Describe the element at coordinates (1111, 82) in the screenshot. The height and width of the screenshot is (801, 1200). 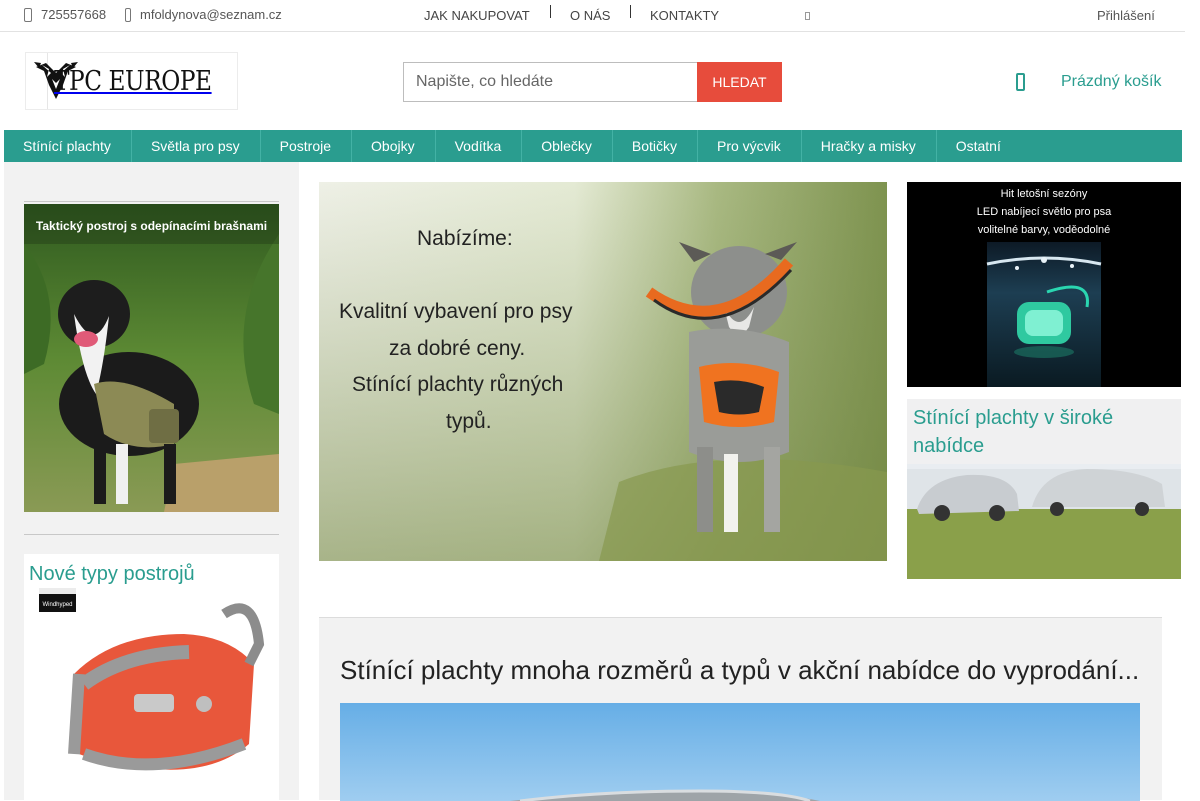
I see `cart-link: Prázdný košík` at that location.